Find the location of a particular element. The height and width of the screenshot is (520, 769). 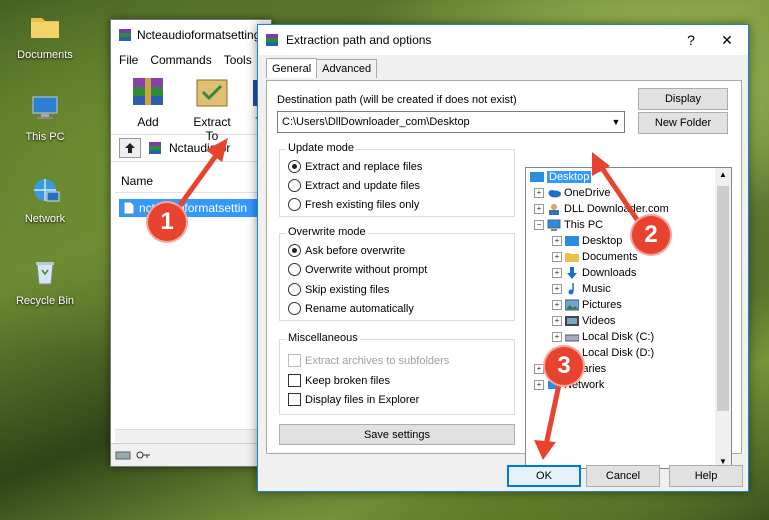

download-arrow-icon is located at coordinates (572, 273).